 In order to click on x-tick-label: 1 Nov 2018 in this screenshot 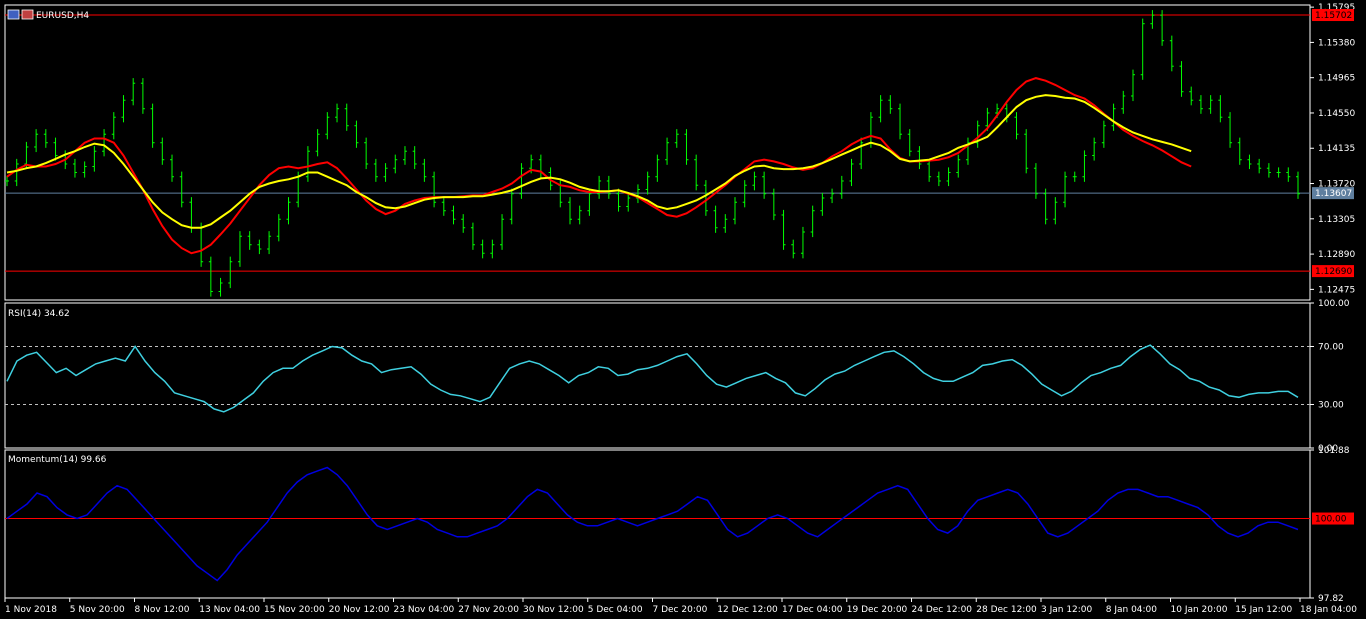, I will do `click(31, 610)`.